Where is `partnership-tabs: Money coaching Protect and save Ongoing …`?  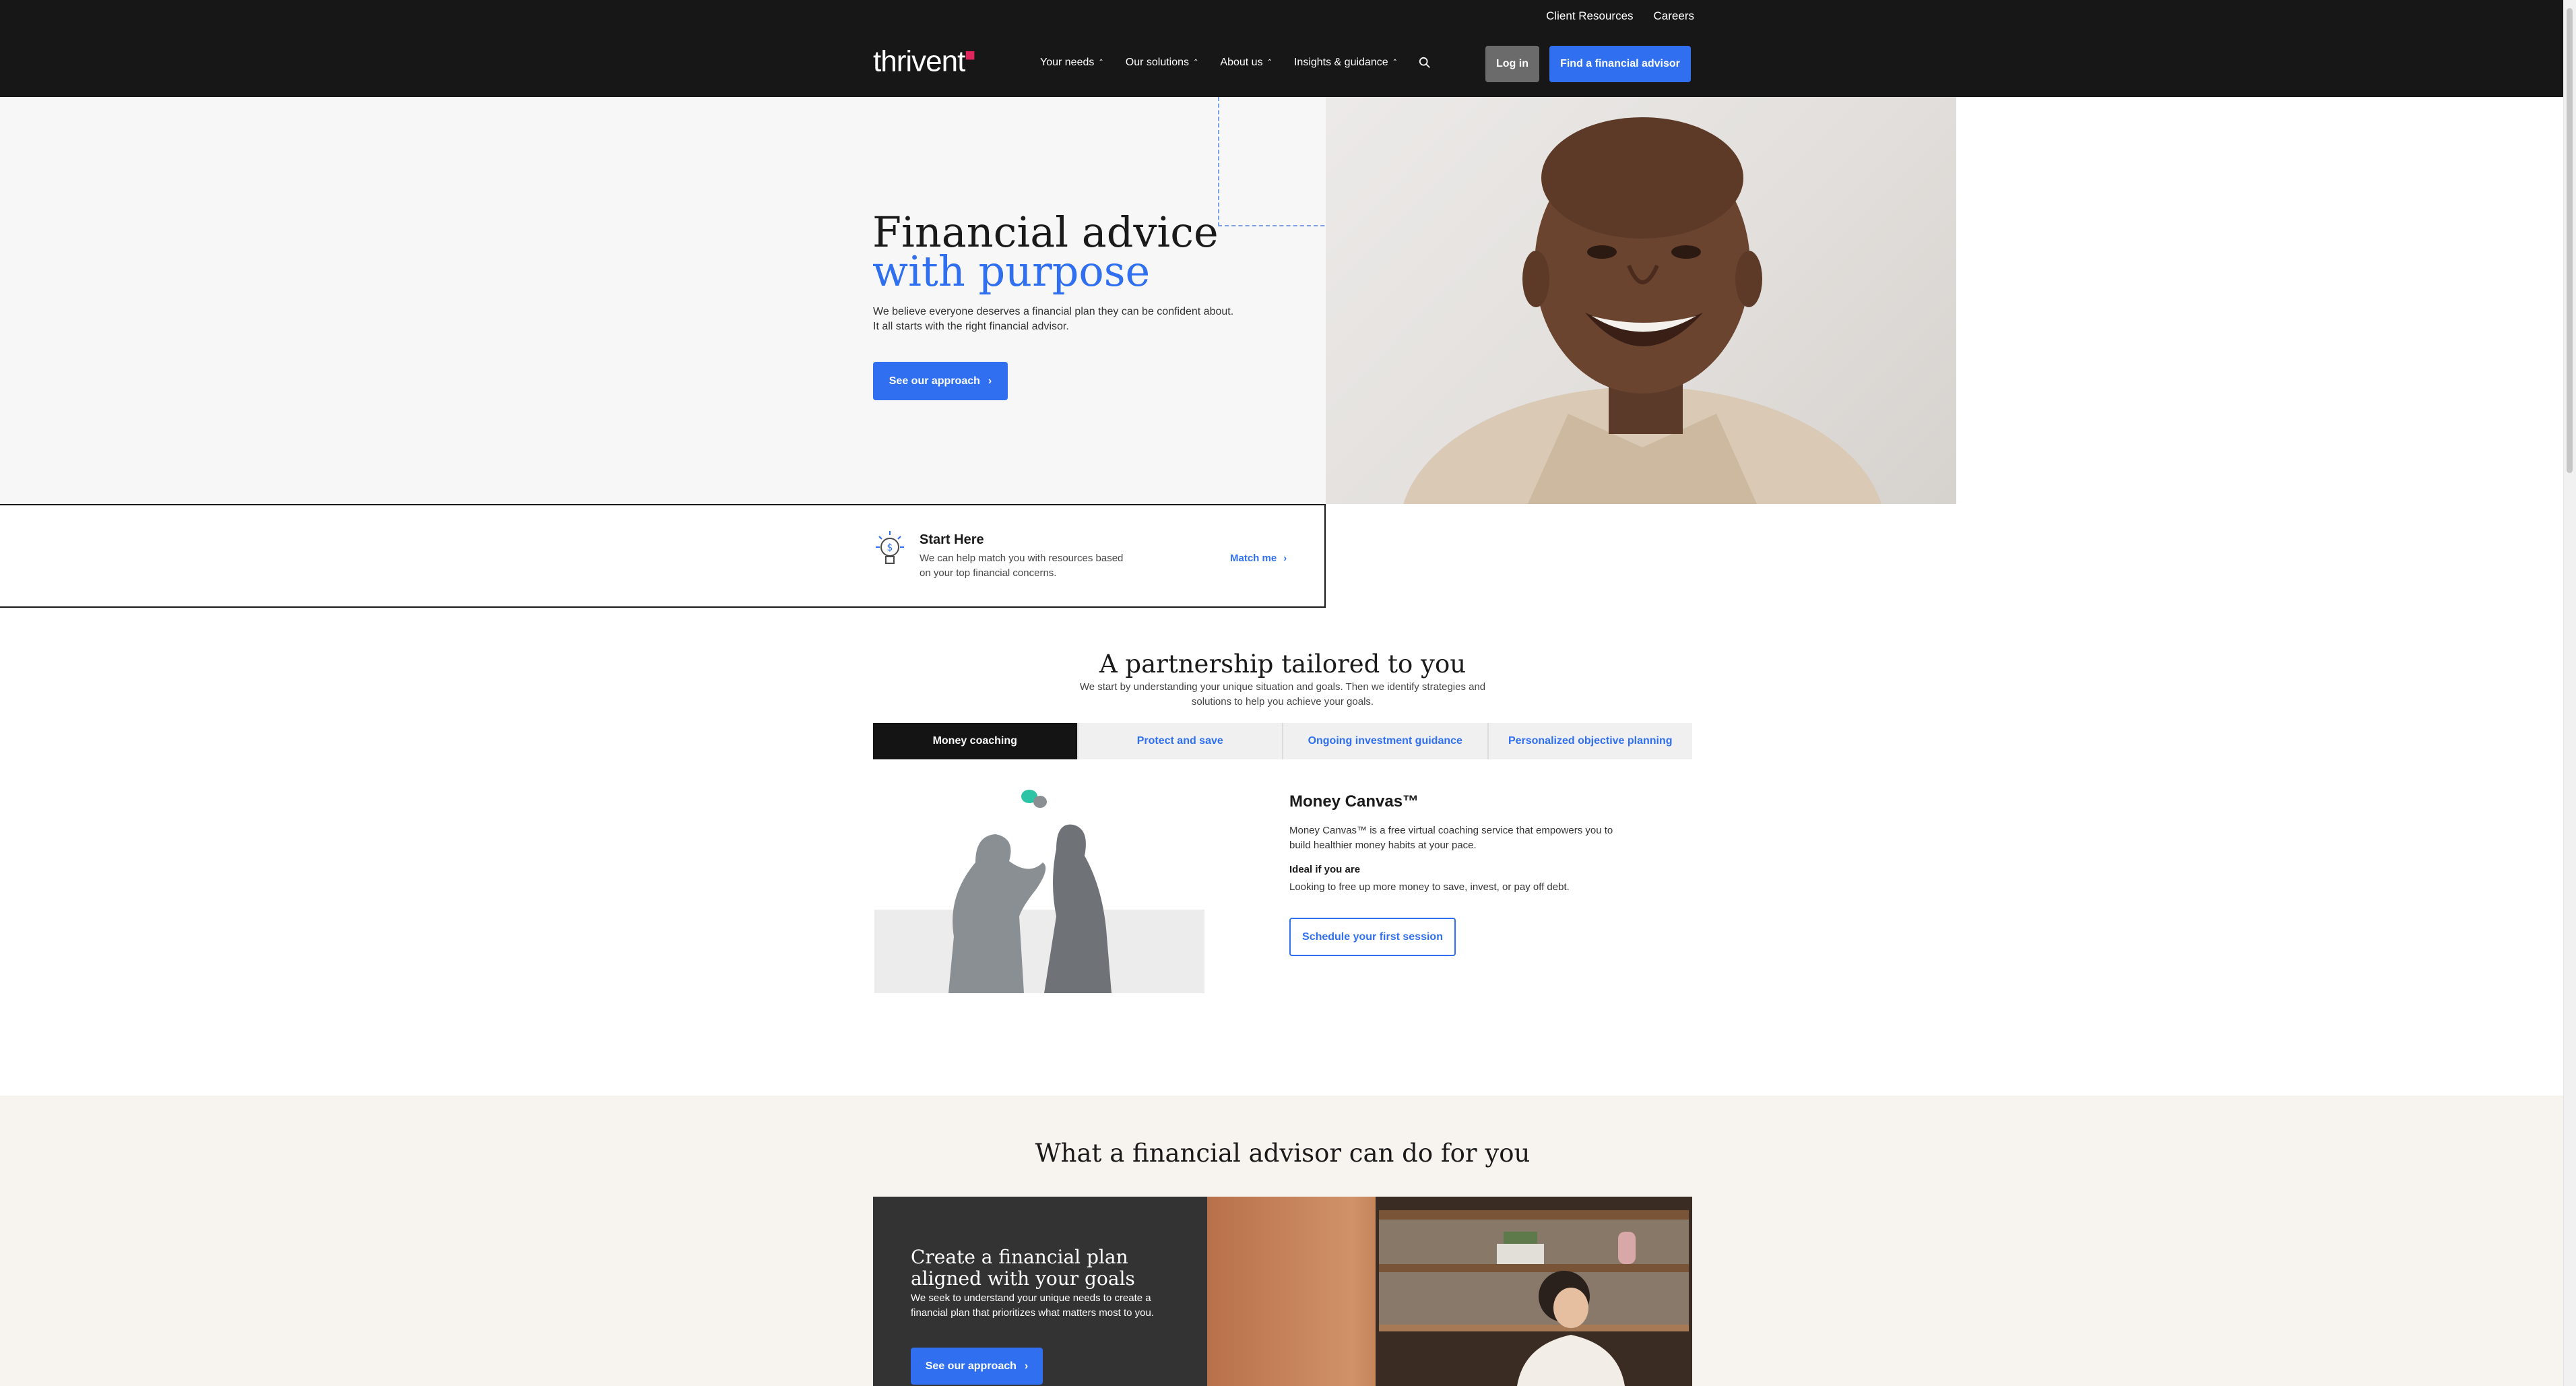
partnership-tabs: Money coaching Protect and save Ongoing … is located at coordinates (1282, 741).